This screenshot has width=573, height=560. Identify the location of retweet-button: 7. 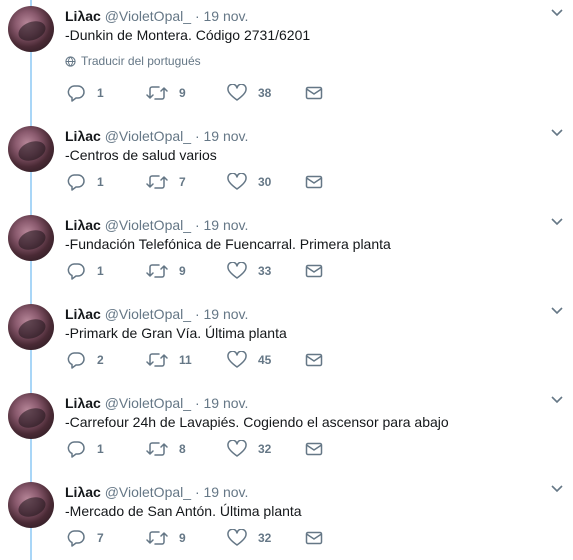
(166, 182).